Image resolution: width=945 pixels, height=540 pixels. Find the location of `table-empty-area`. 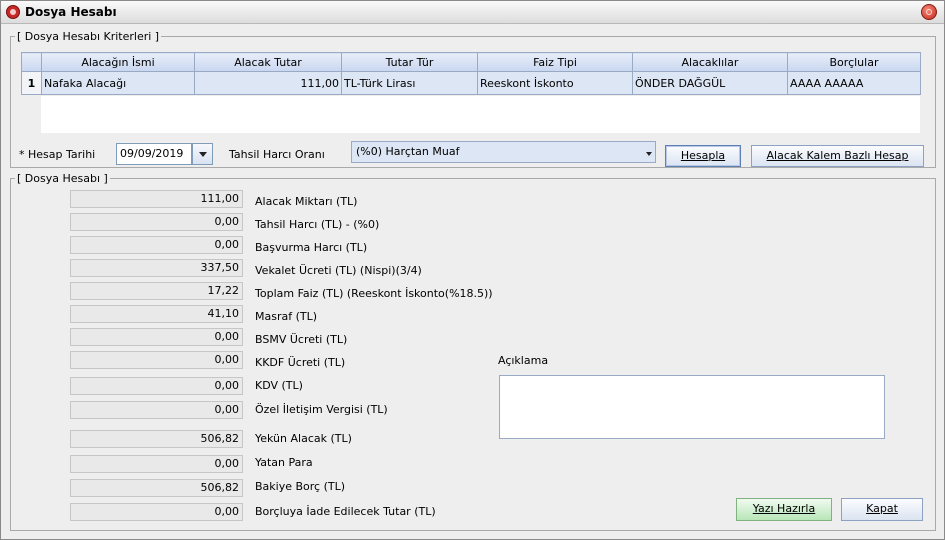

table-empty-area is located at coordinates (480, 114).